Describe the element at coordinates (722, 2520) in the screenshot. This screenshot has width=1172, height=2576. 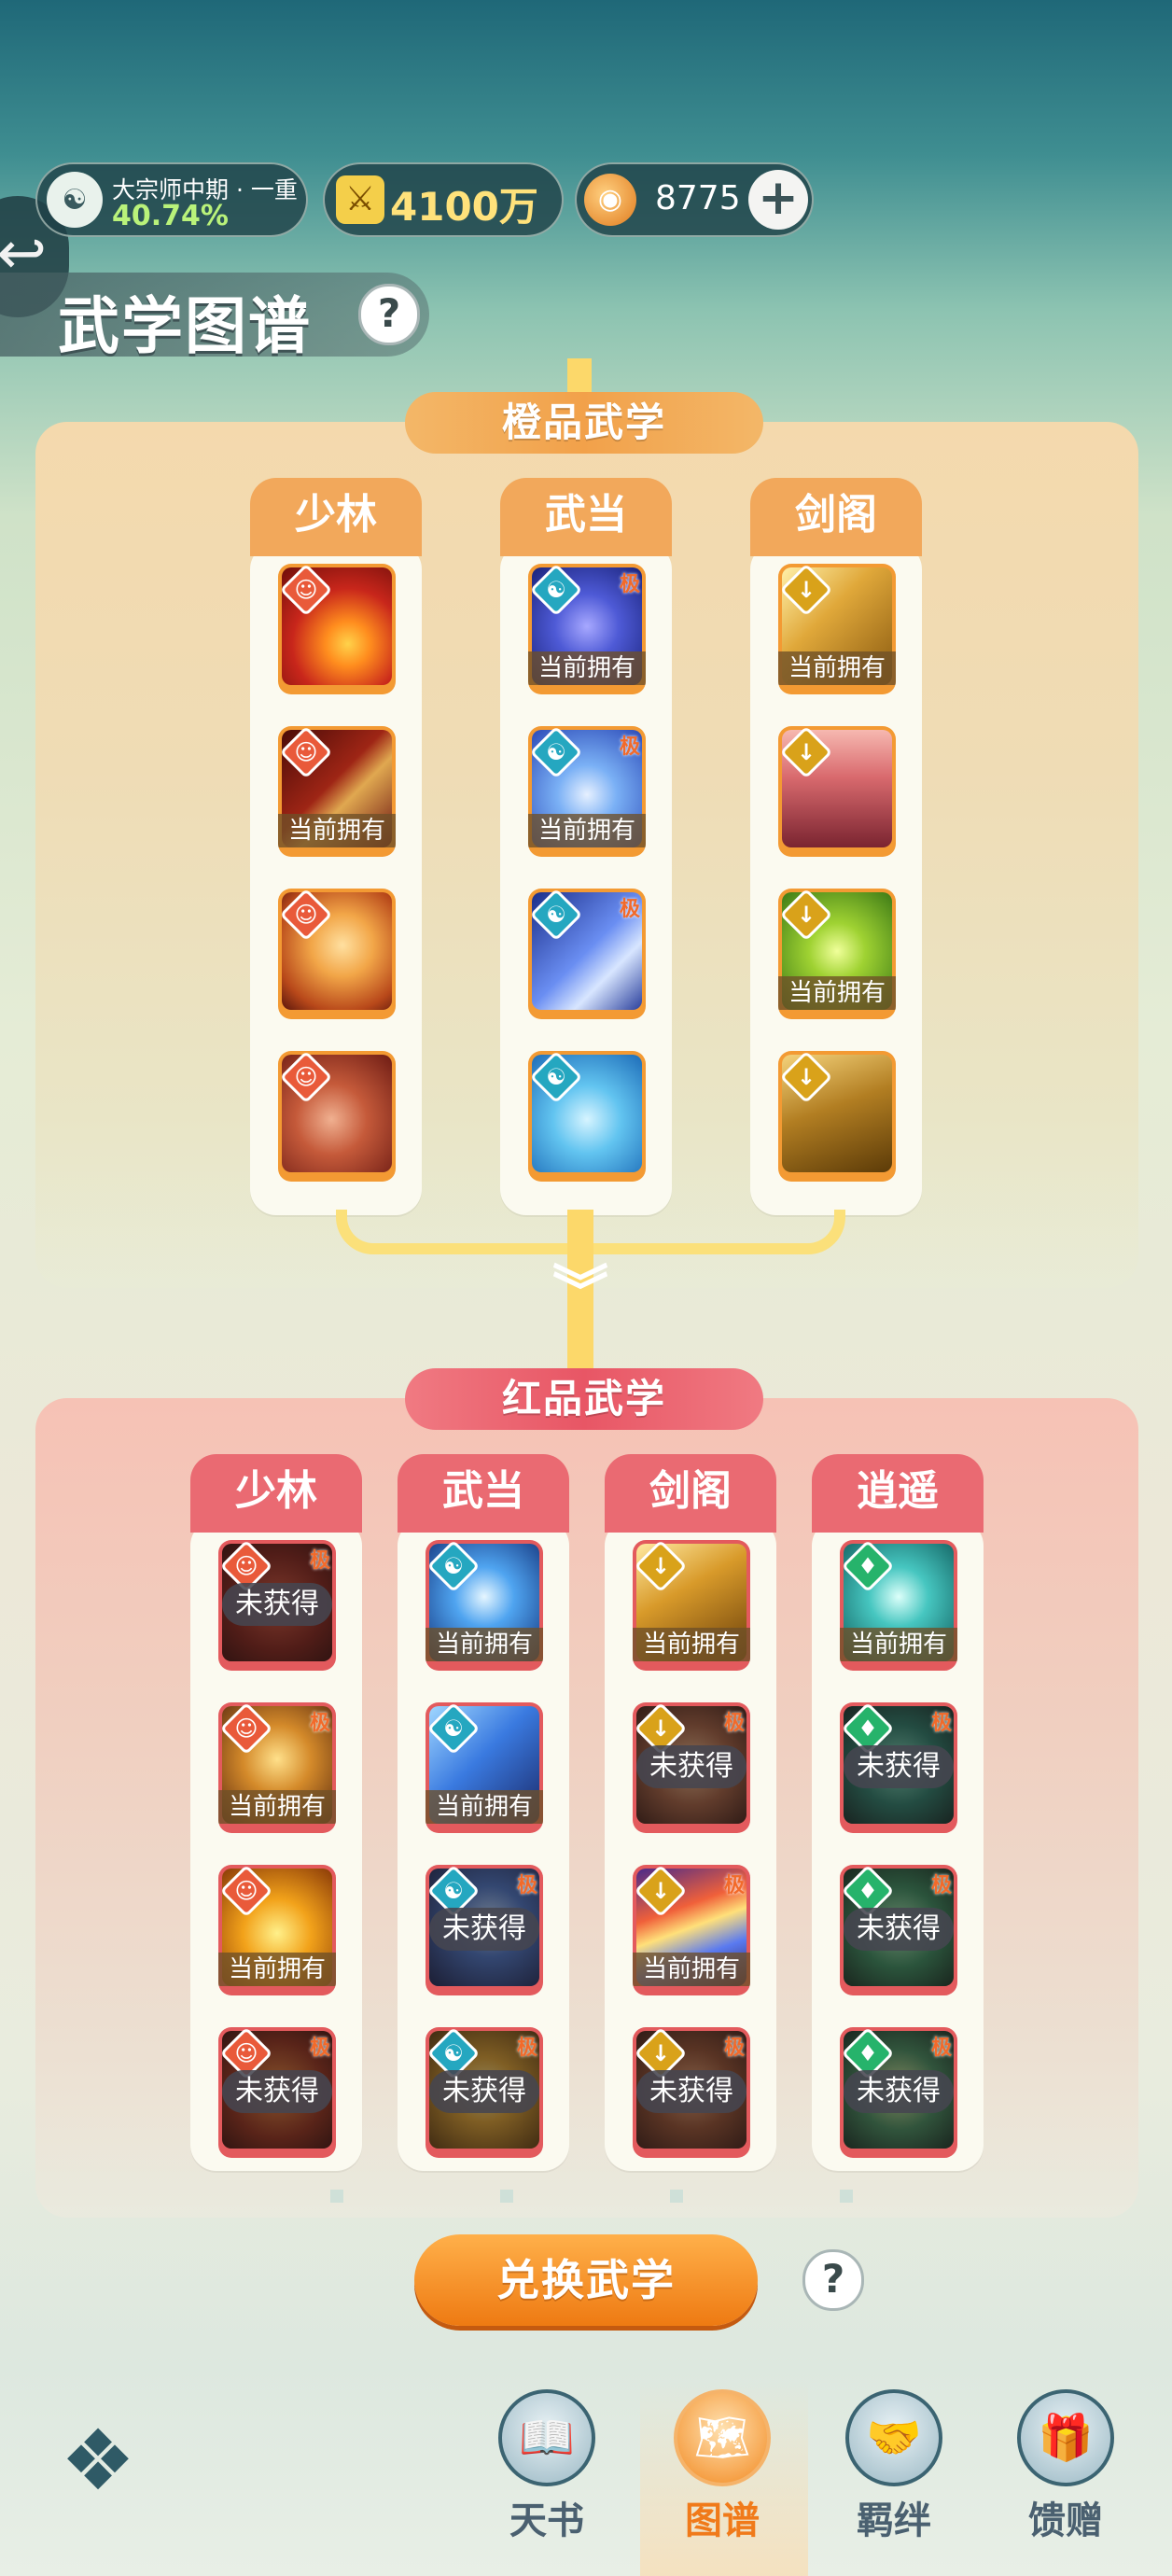
I see `nav-label: 图谱` at that location.